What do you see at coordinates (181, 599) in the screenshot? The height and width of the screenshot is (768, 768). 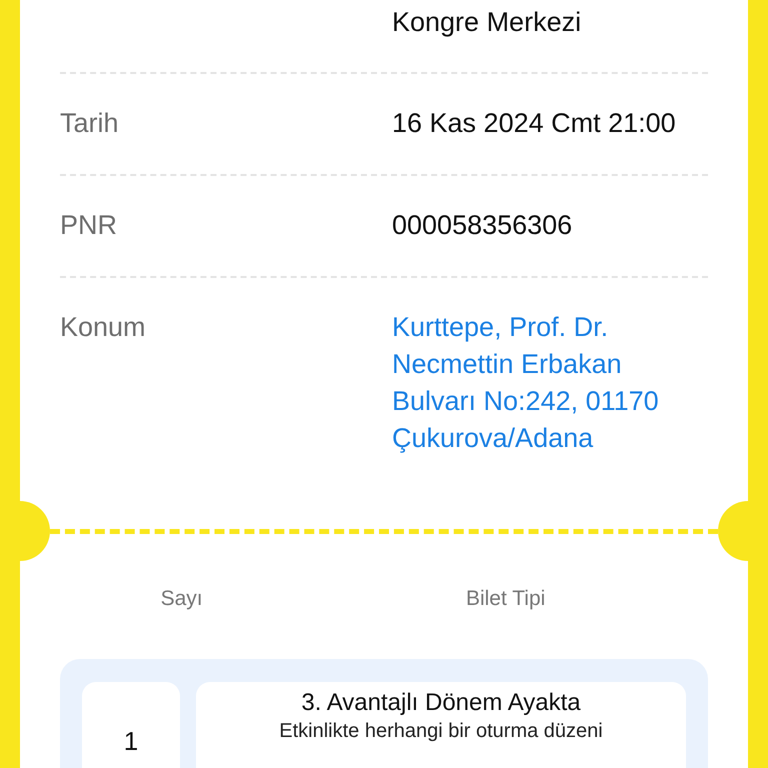 I see `column-header: Sayı` at bounding box center [181, 599].